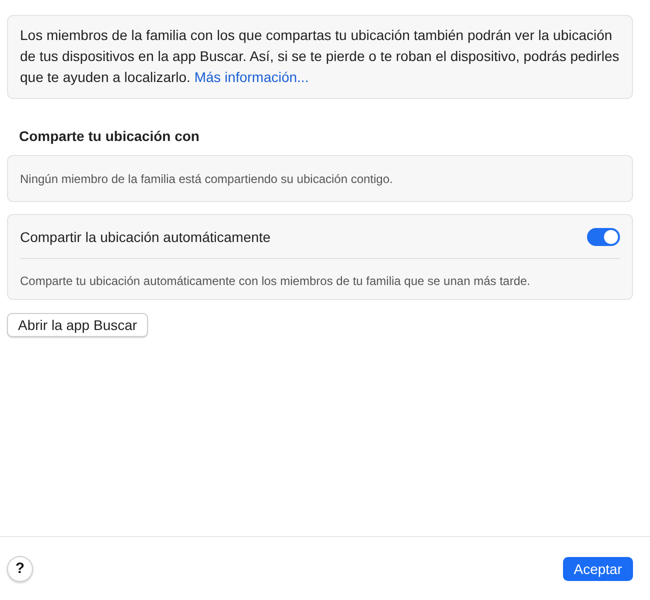 This screenshot has height=600, width=650. Describe the element at coordinates (597, 568) in the screenshot. I see `accept-button: Aceptar` at that location.